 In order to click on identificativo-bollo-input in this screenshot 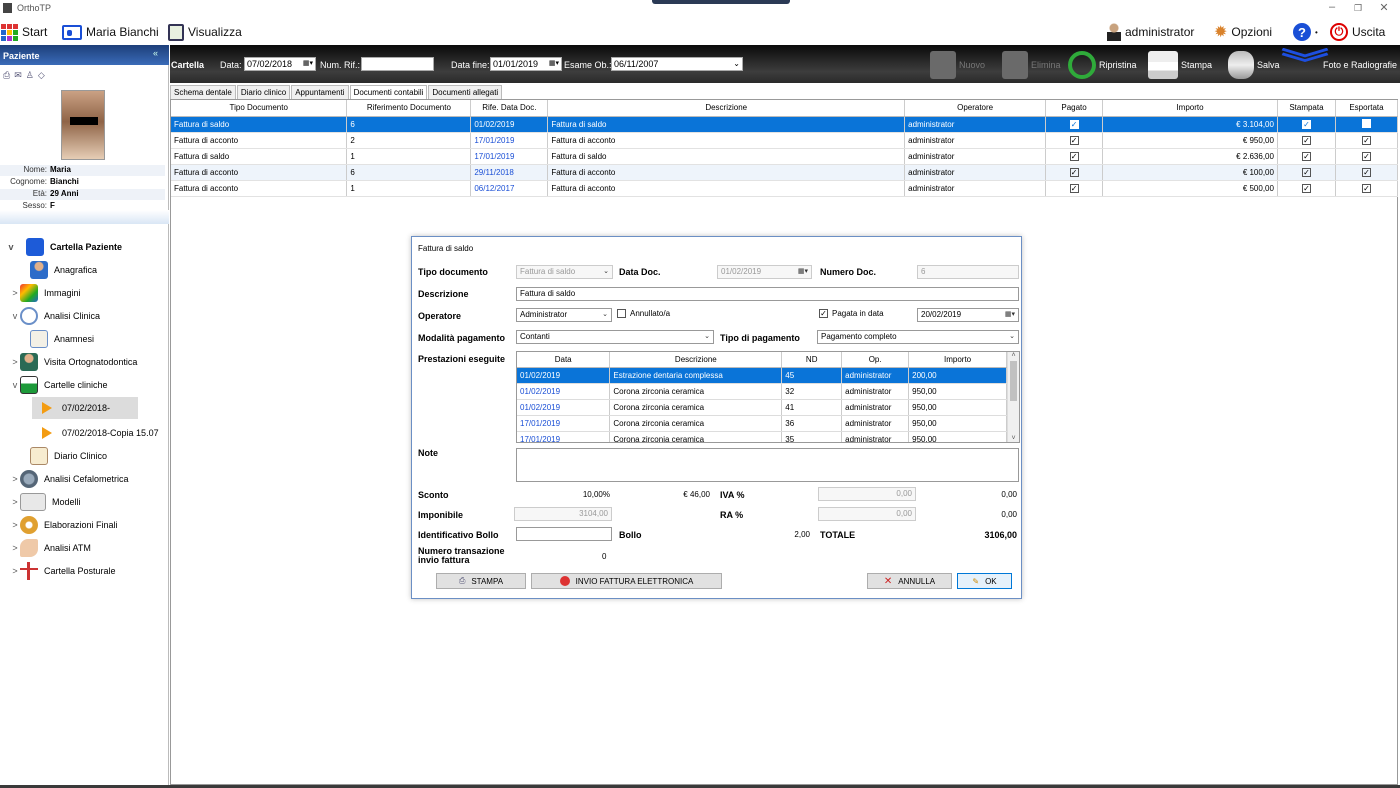, I will do `click(564, 534)`.